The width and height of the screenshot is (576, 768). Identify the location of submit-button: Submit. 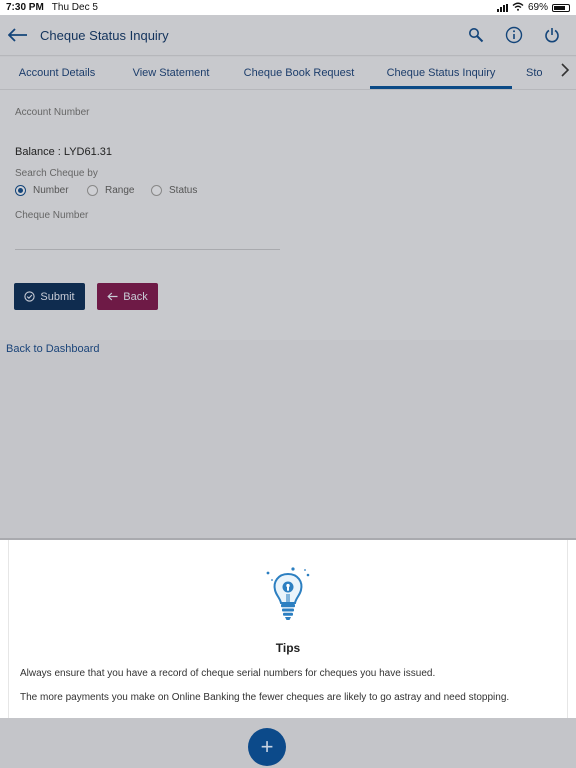
(49, 296).